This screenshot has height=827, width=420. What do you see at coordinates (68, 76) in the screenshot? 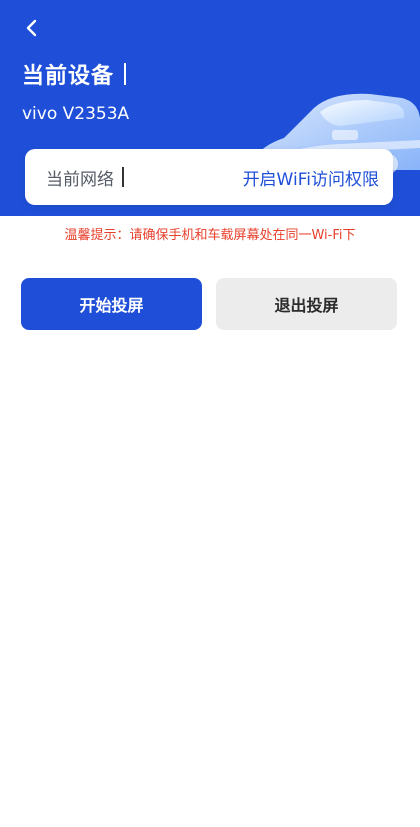
I see `section-title-text: 当前设备` at bounding box center [68, 76].